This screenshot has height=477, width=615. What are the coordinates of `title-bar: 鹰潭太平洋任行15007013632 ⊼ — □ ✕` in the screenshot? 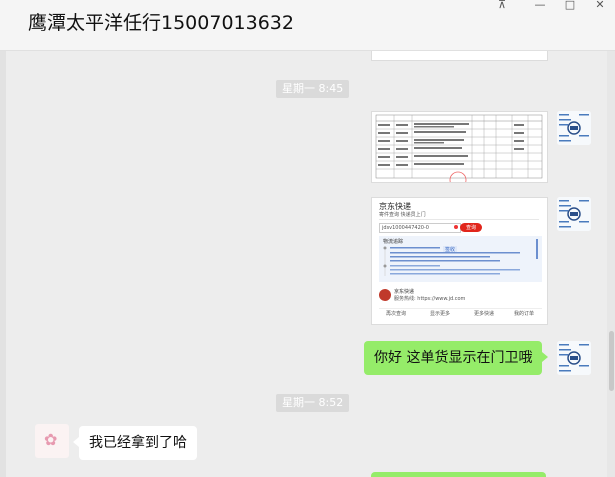 It's located at (307, 25).